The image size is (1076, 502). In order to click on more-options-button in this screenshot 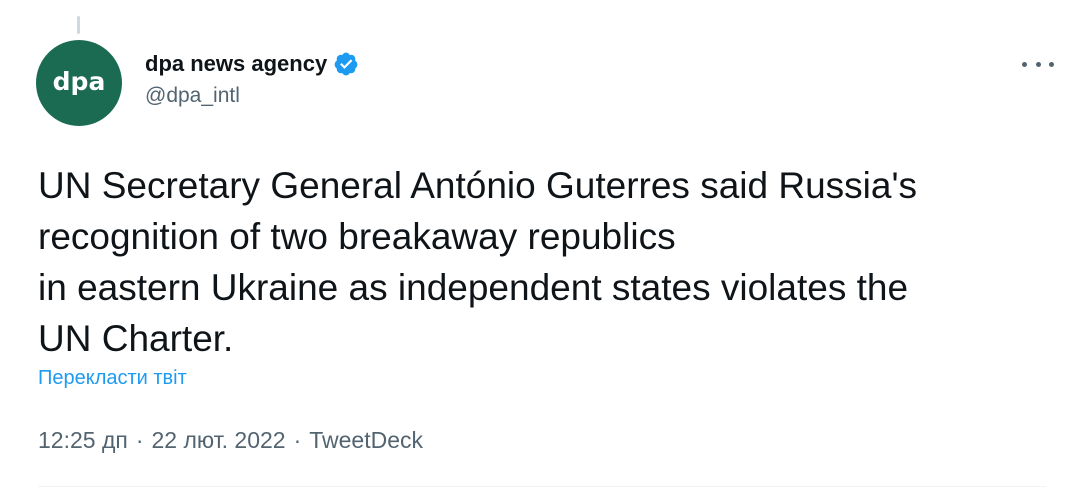, I will do `click(1038, 64)`.